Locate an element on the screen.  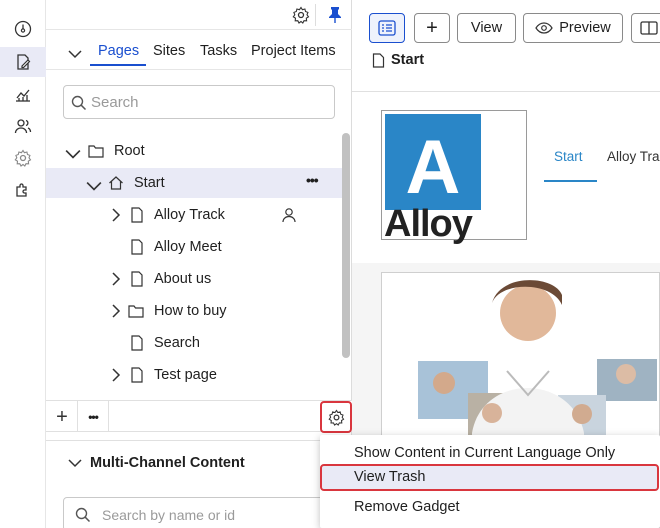
edit-pages-icon is located at coordinates (23, 62).